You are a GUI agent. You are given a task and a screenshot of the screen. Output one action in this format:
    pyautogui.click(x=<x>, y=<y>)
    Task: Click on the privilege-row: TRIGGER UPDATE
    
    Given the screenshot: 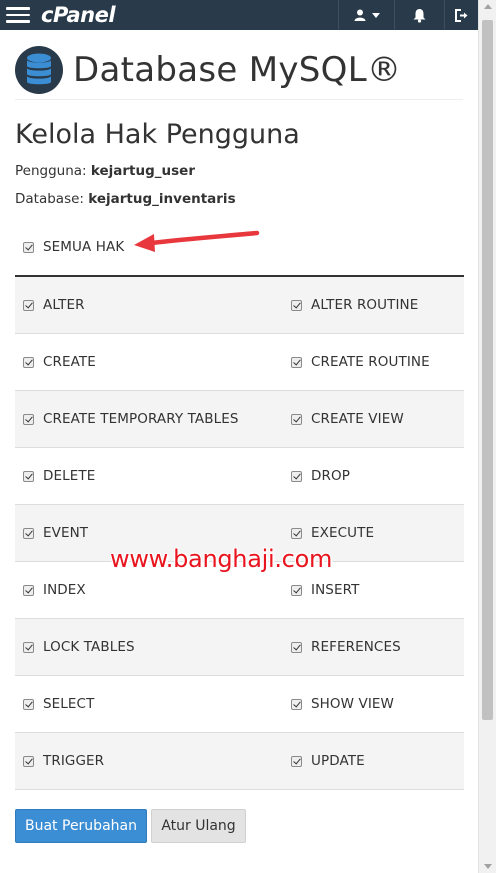 What is the action you would take?
    pyautogui.click(x=239, y=761)
    